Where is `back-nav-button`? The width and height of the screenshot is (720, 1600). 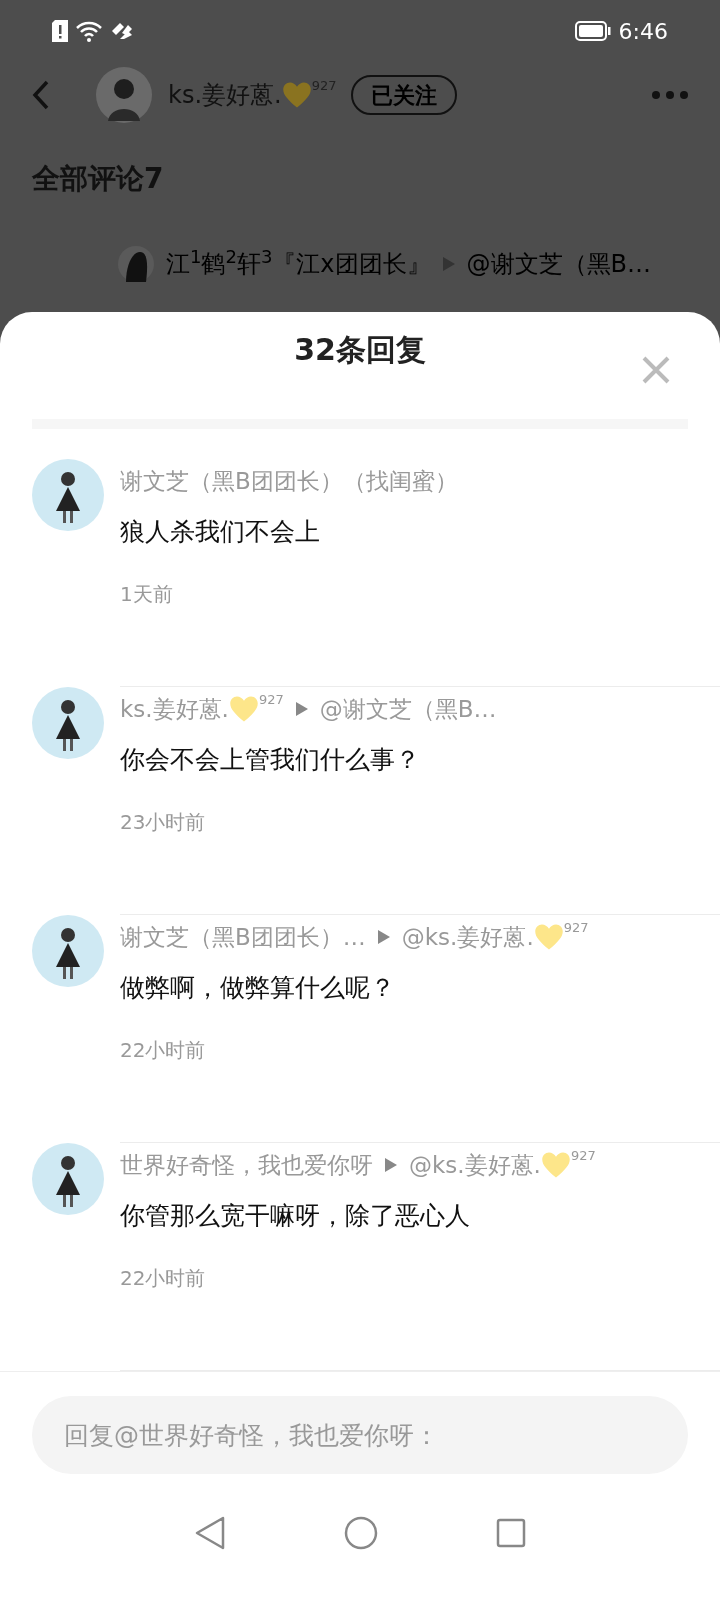
back-nav-button is located at coordinates (210, 1533).